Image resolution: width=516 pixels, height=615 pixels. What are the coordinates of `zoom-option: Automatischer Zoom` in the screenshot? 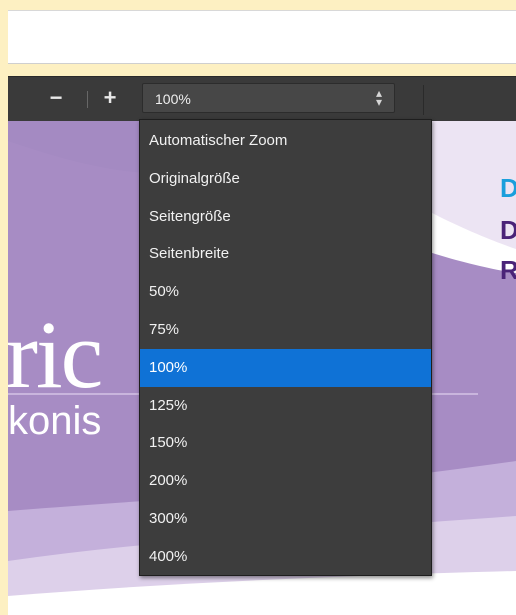 It's located at (285, 141).